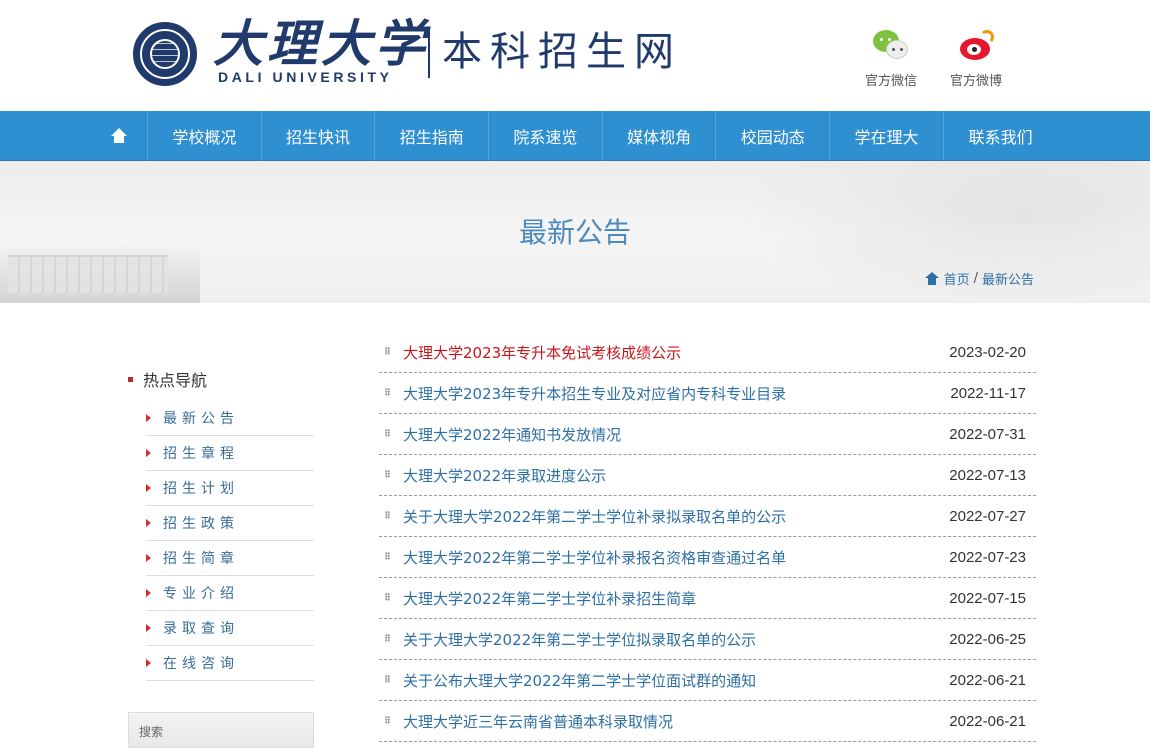 This screenshot has width=1150, height=750. Describe the element at coordinates (987, 352) in the screenshot. I see `news-date: 2023-02-20` at that location.